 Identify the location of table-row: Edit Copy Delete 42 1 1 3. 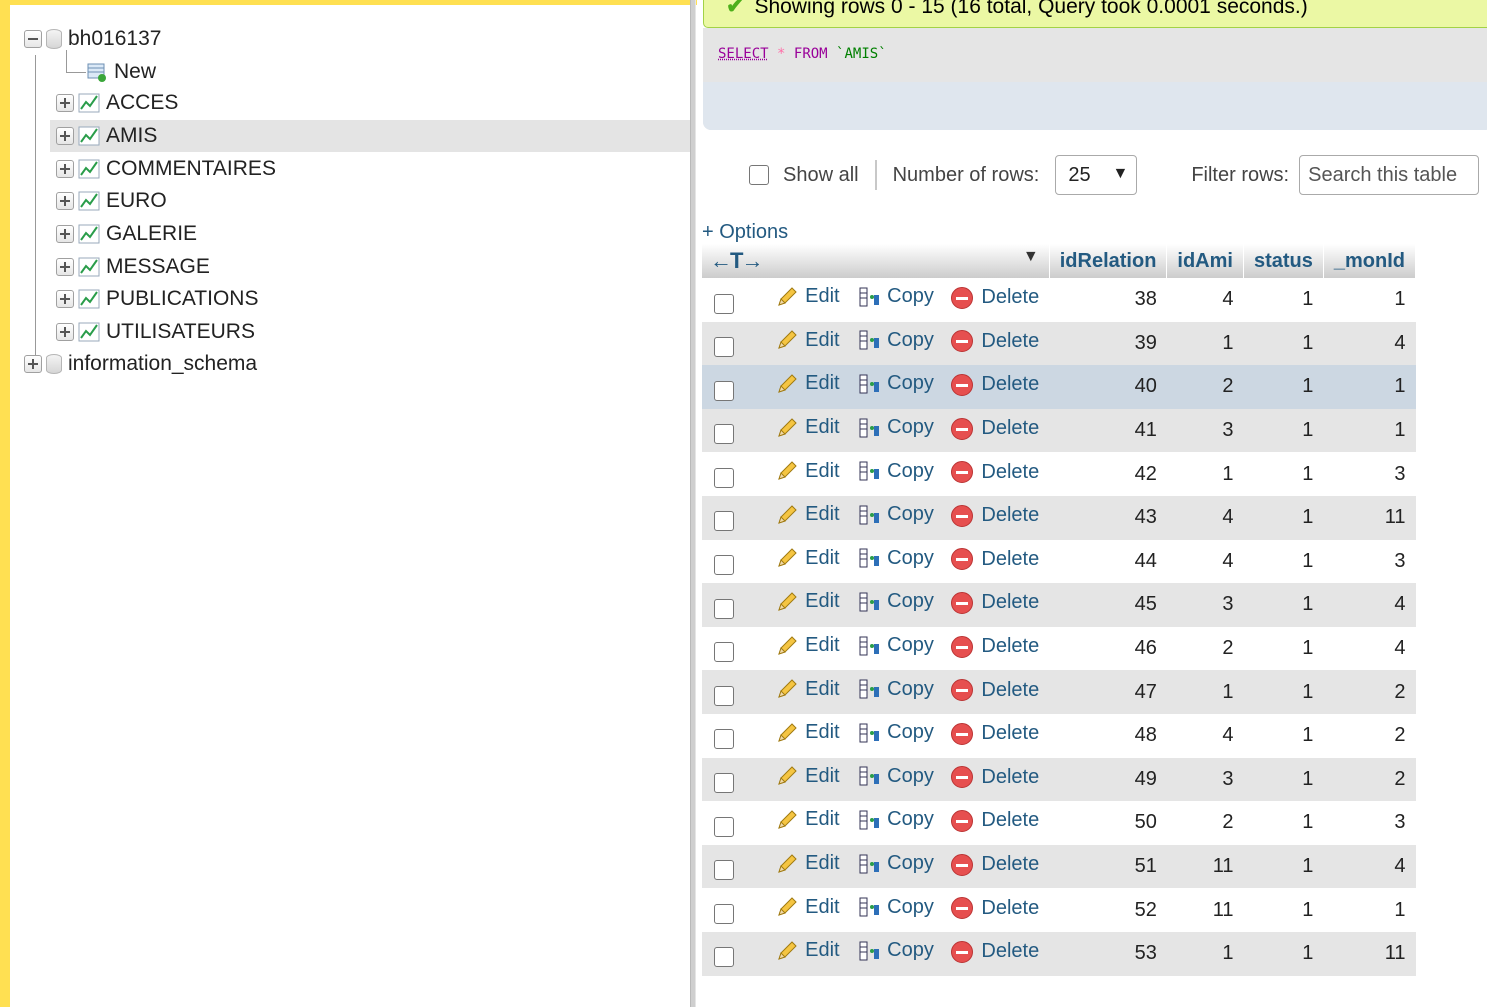
(1059, 474).